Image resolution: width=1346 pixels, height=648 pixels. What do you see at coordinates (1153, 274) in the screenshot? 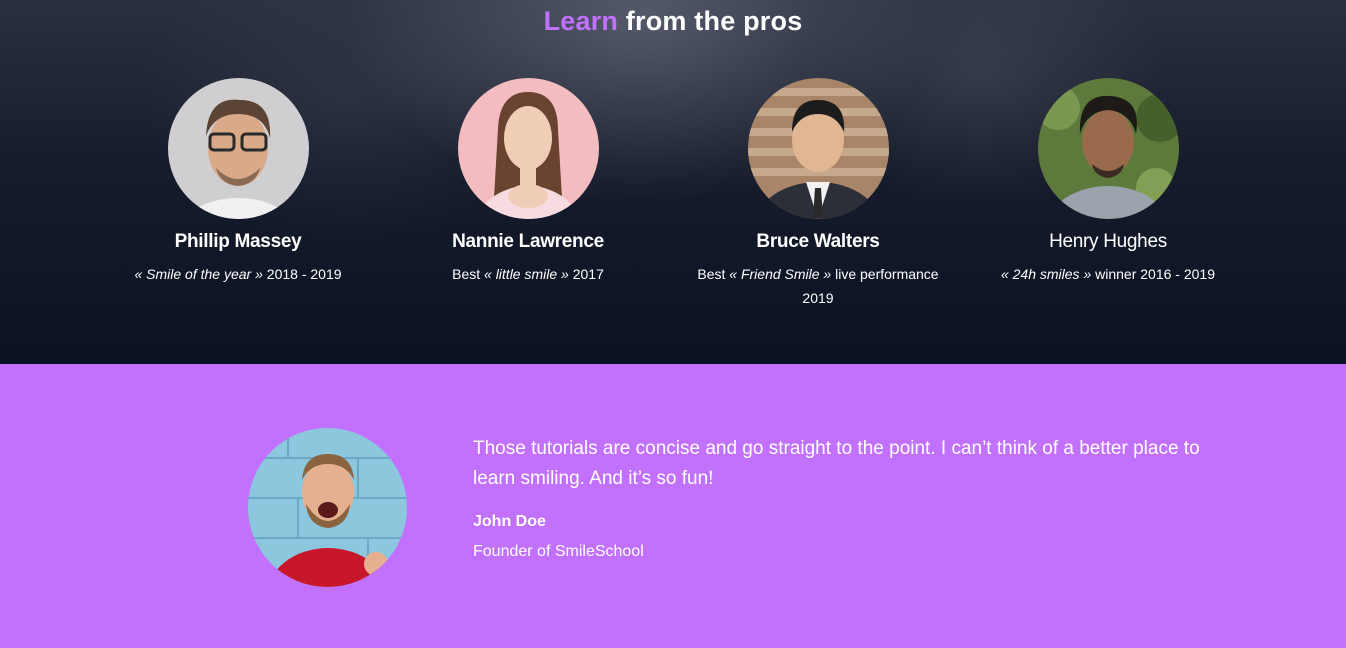
I see `desc-suffix: winner 2016 - 2019` at bounding box center [1153, 274].